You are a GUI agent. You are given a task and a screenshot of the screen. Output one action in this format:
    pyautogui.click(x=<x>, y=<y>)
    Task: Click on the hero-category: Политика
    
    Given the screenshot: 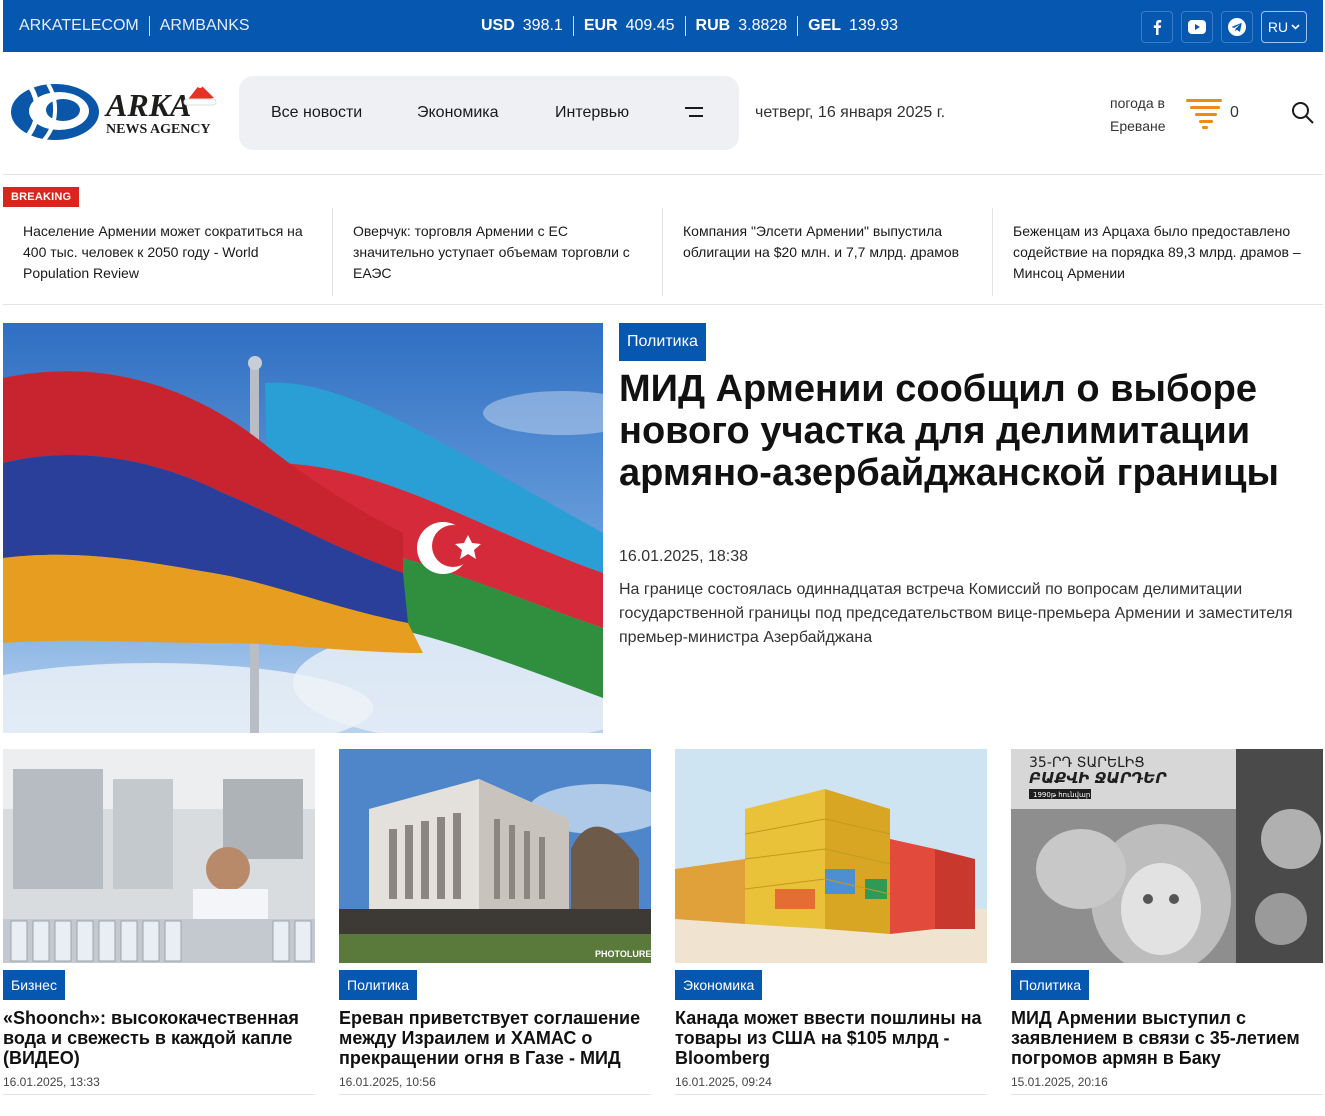 What is the action you would take?
    pyautogui.click(x=662, y=342)
    